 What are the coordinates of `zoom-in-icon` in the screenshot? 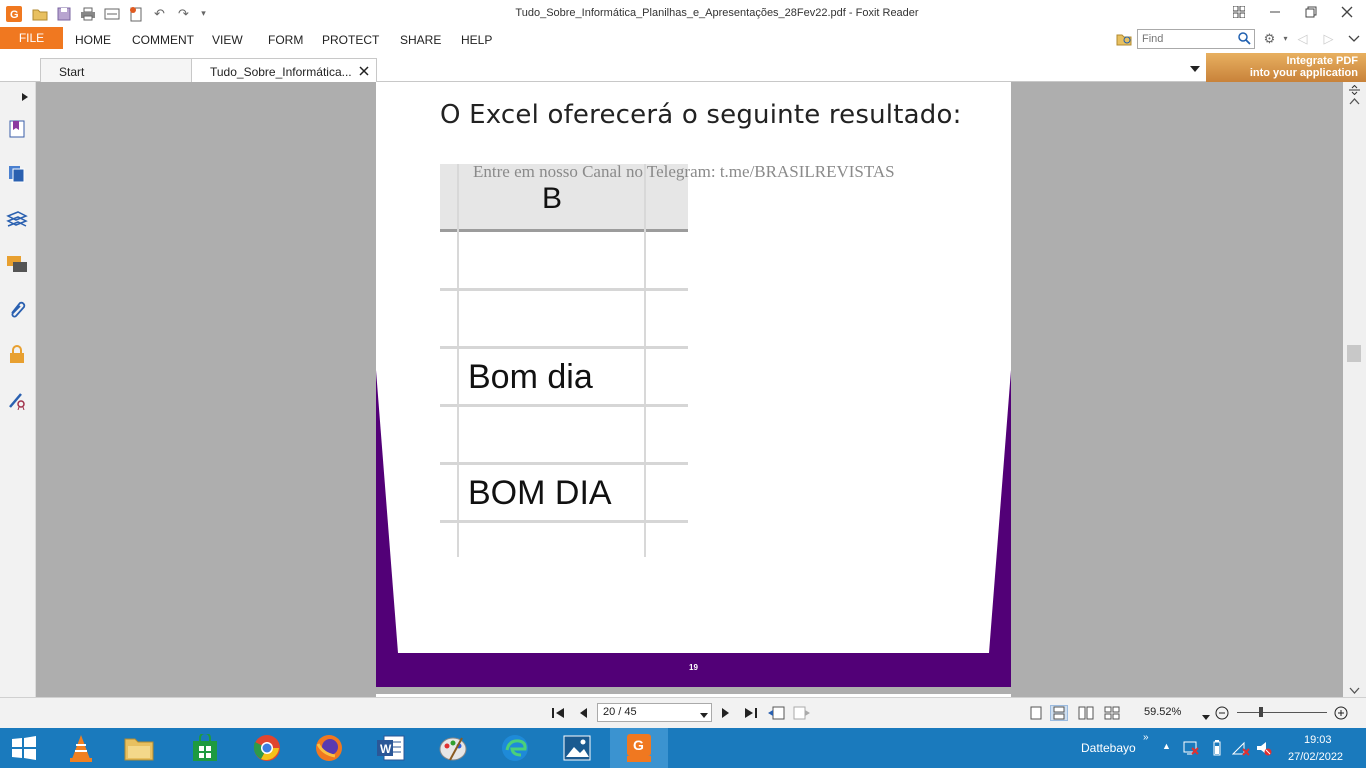 It's located at (1341, 713).